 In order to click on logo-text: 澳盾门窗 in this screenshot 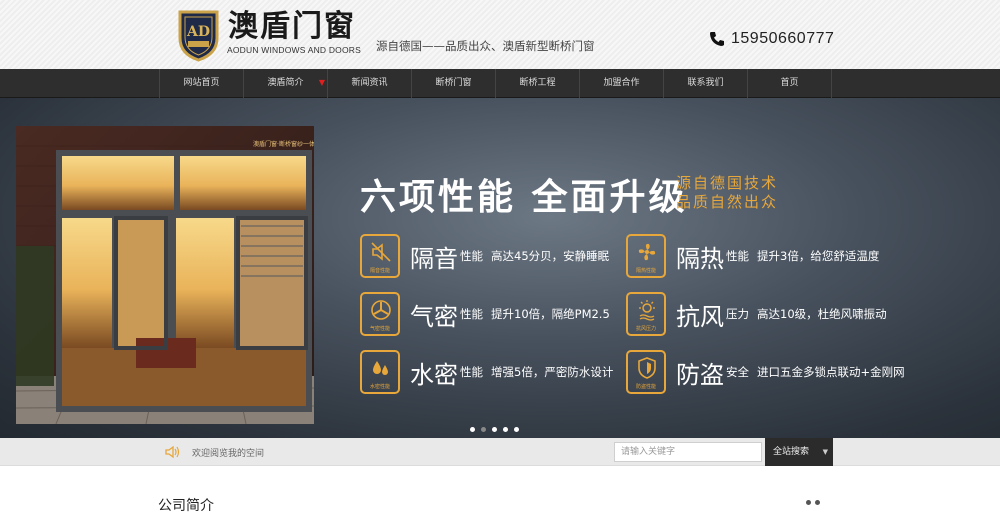, I will do `click(292, 27)`.